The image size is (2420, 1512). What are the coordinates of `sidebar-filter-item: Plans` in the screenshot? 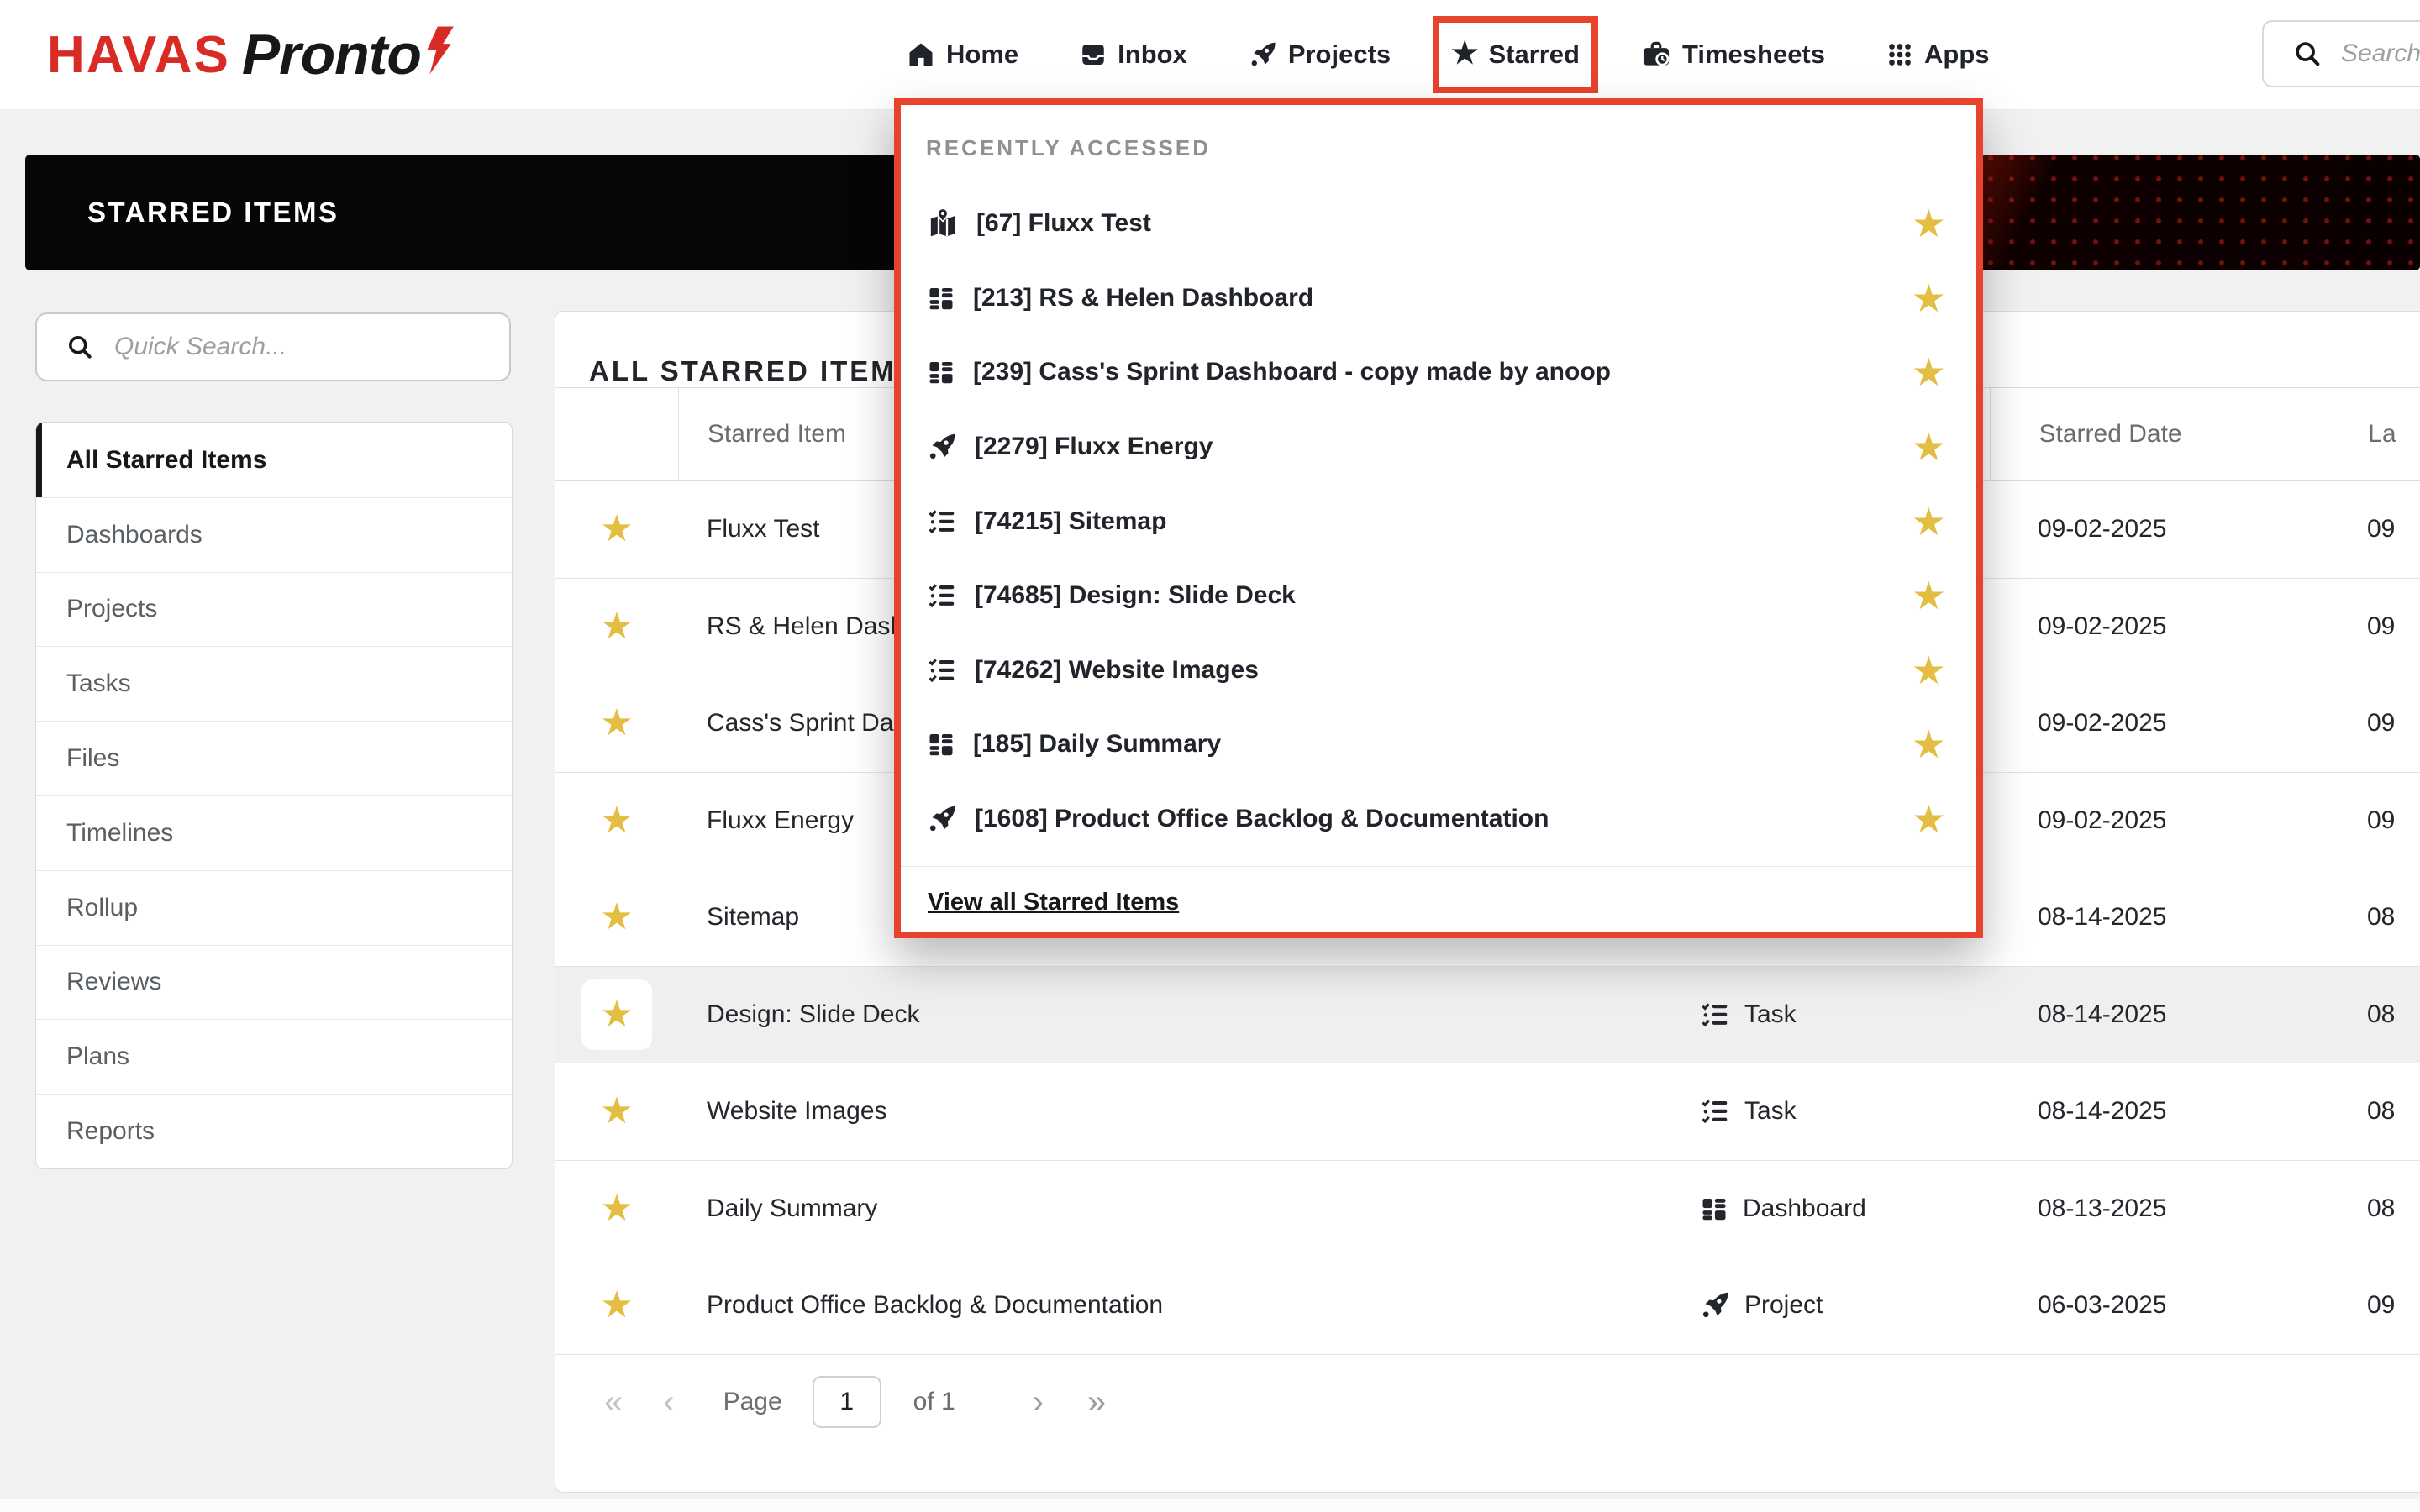 It's located at (274, 1056).